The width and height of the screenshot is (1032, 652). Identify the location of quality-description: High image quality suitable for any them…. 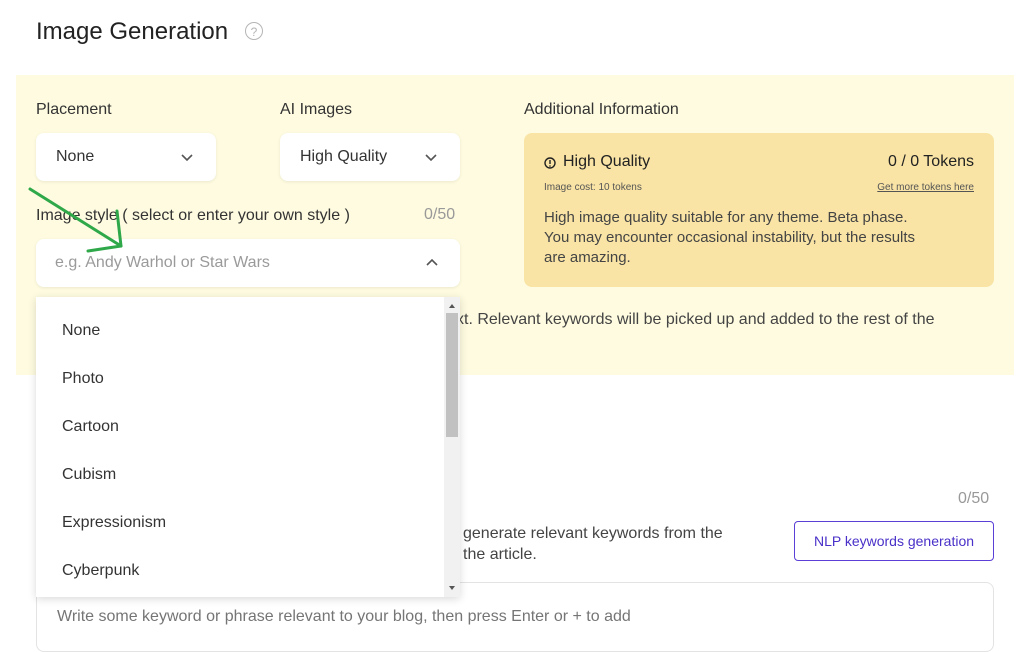
(760, 238).